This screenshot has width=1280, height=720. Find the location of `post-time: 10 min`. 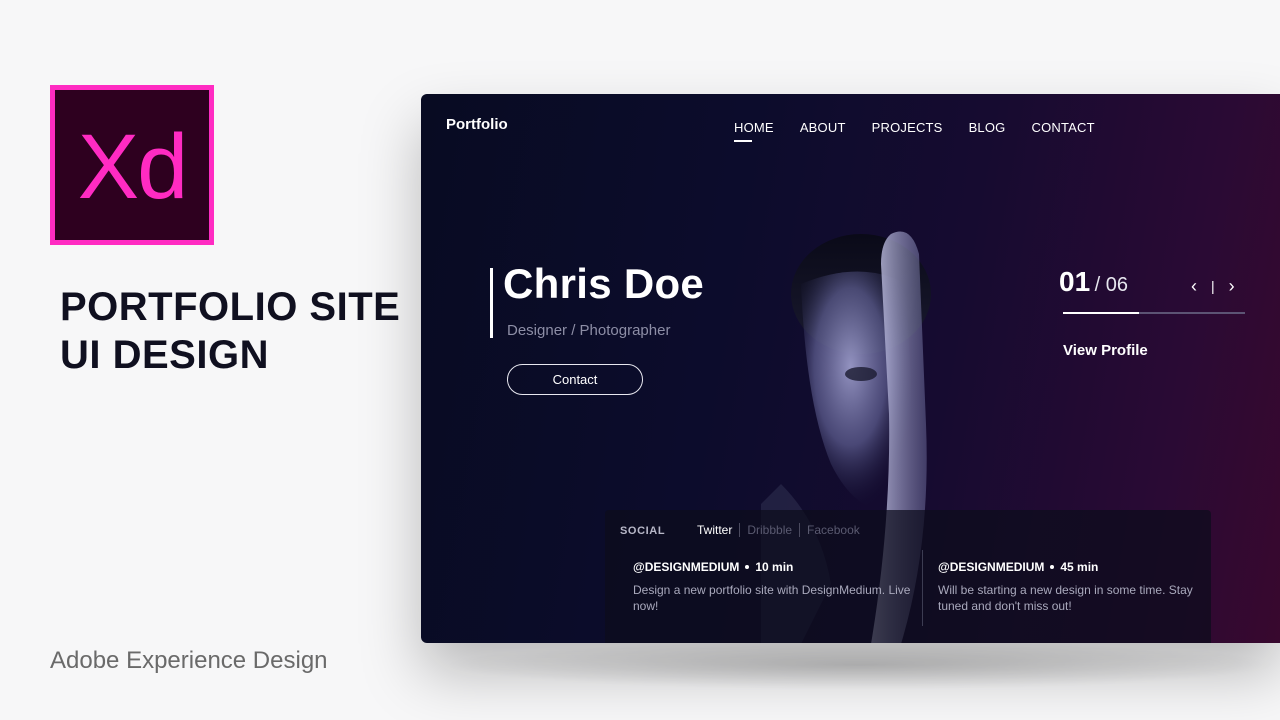

post-time: 10 min is located at coordinates (774, 567).